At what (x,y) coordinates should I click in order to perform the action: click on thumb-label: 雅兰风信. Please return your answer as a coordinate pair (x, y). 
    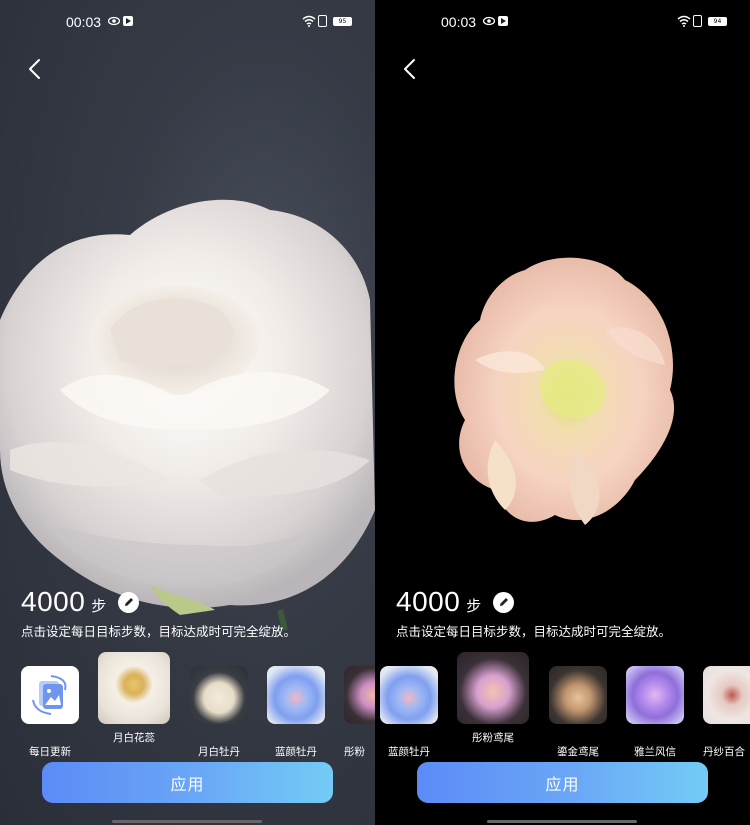
    Looking at the image, I should click on (655, 752).